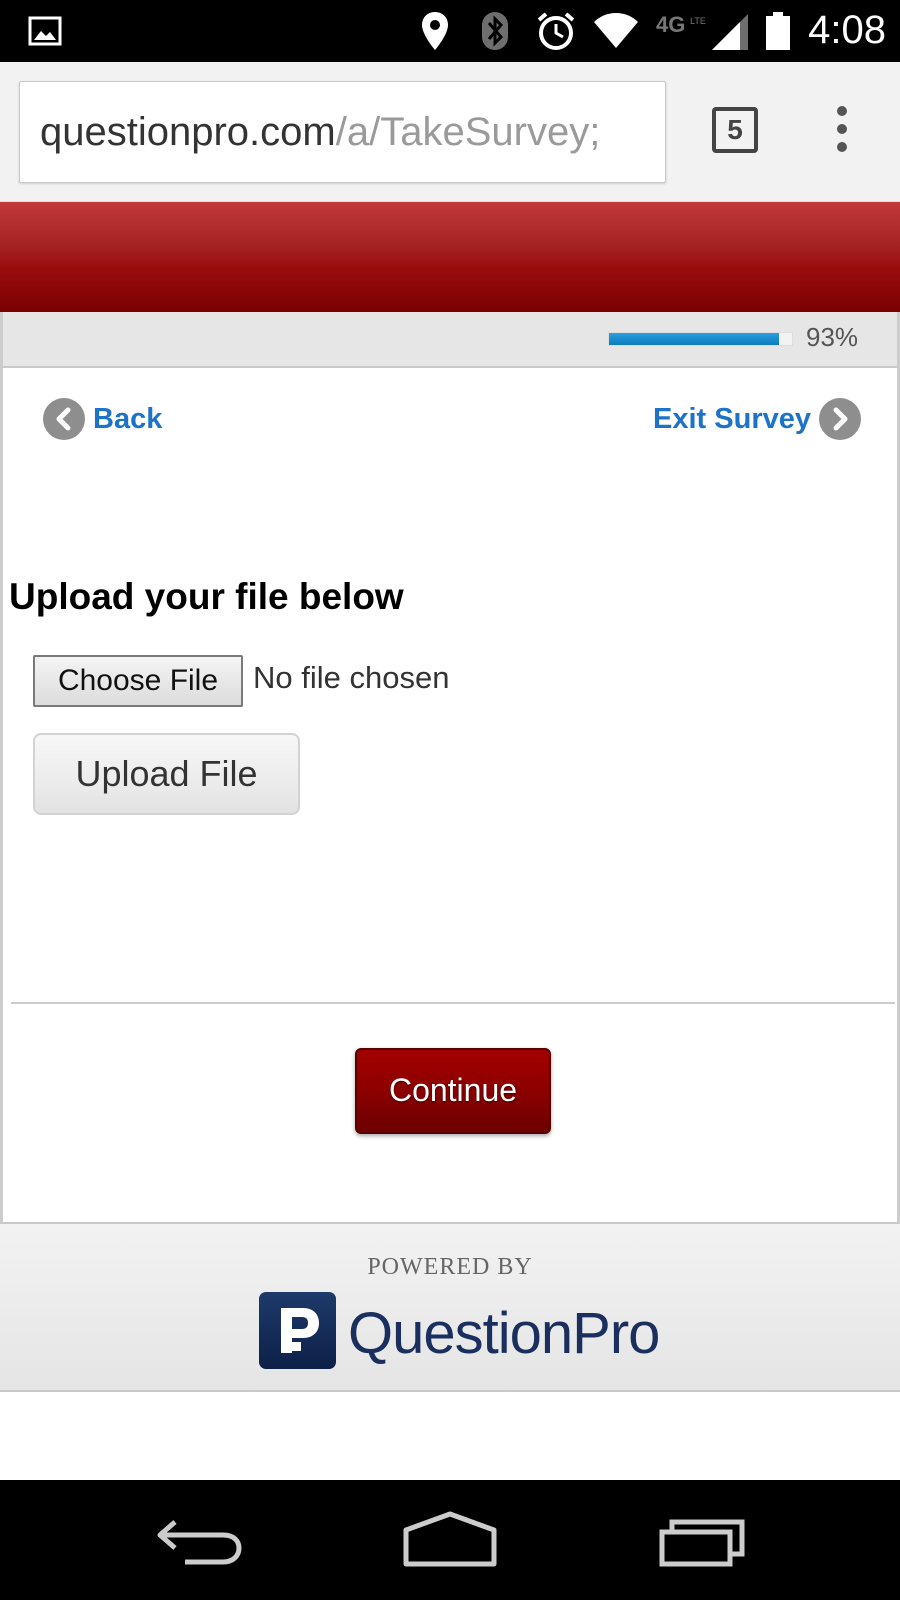 This screenshot has width=900, height=1600. Describe the element at coordinates (832, 337) in the screenshot. I see `progress-percent: 93%` at that location.